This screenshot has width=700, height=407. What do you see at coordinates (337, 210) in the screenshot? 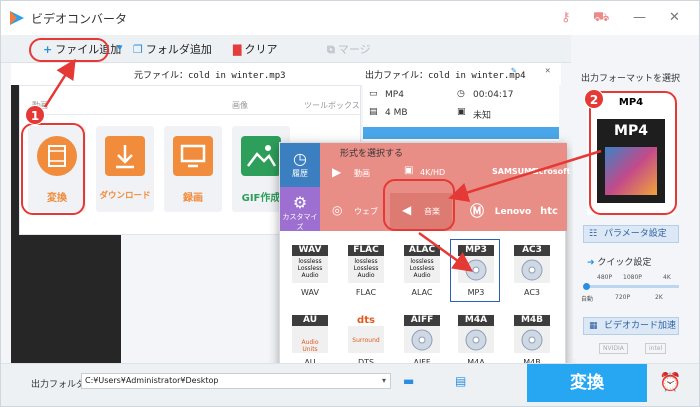
I see `globe-icon: ◎` at bounding box center [337, 210].